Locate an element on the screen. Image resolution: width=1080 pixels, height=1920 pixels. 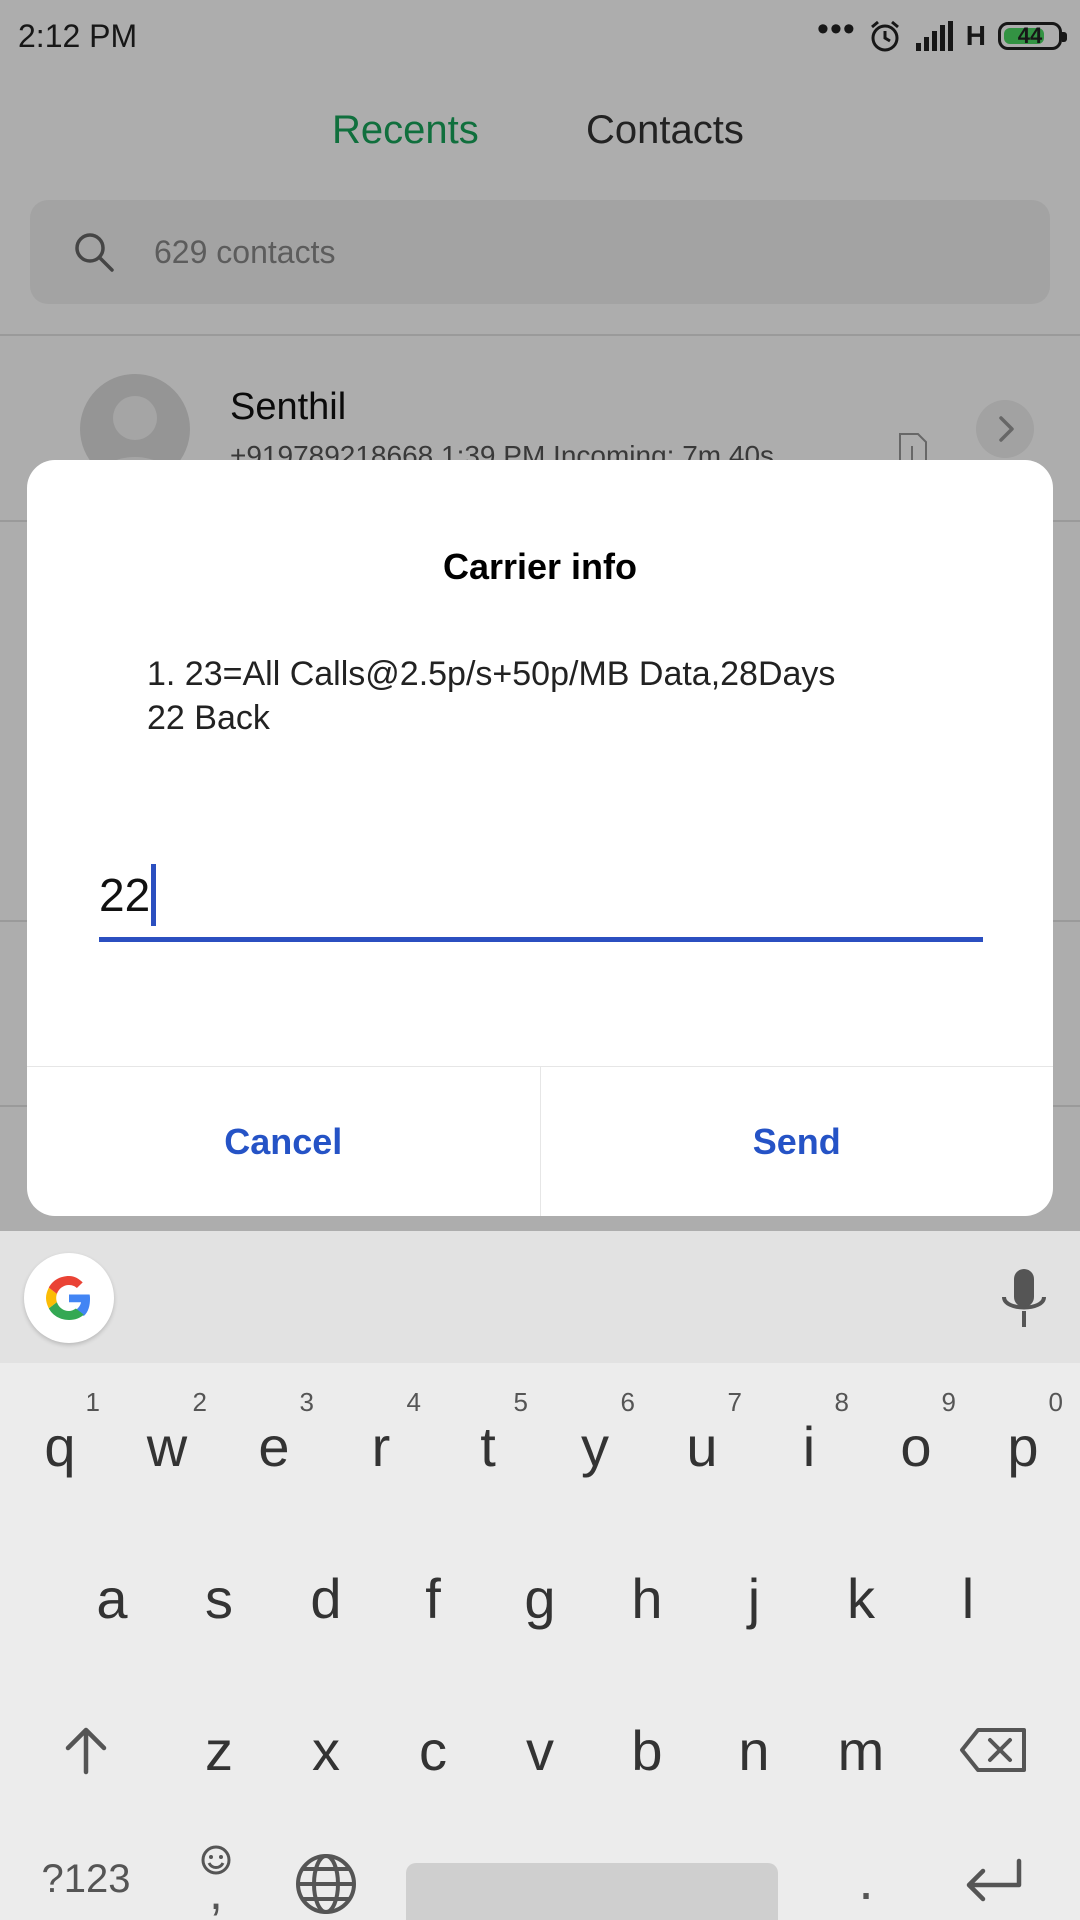
period-key-label: . is located at coordinates (866, 1879).